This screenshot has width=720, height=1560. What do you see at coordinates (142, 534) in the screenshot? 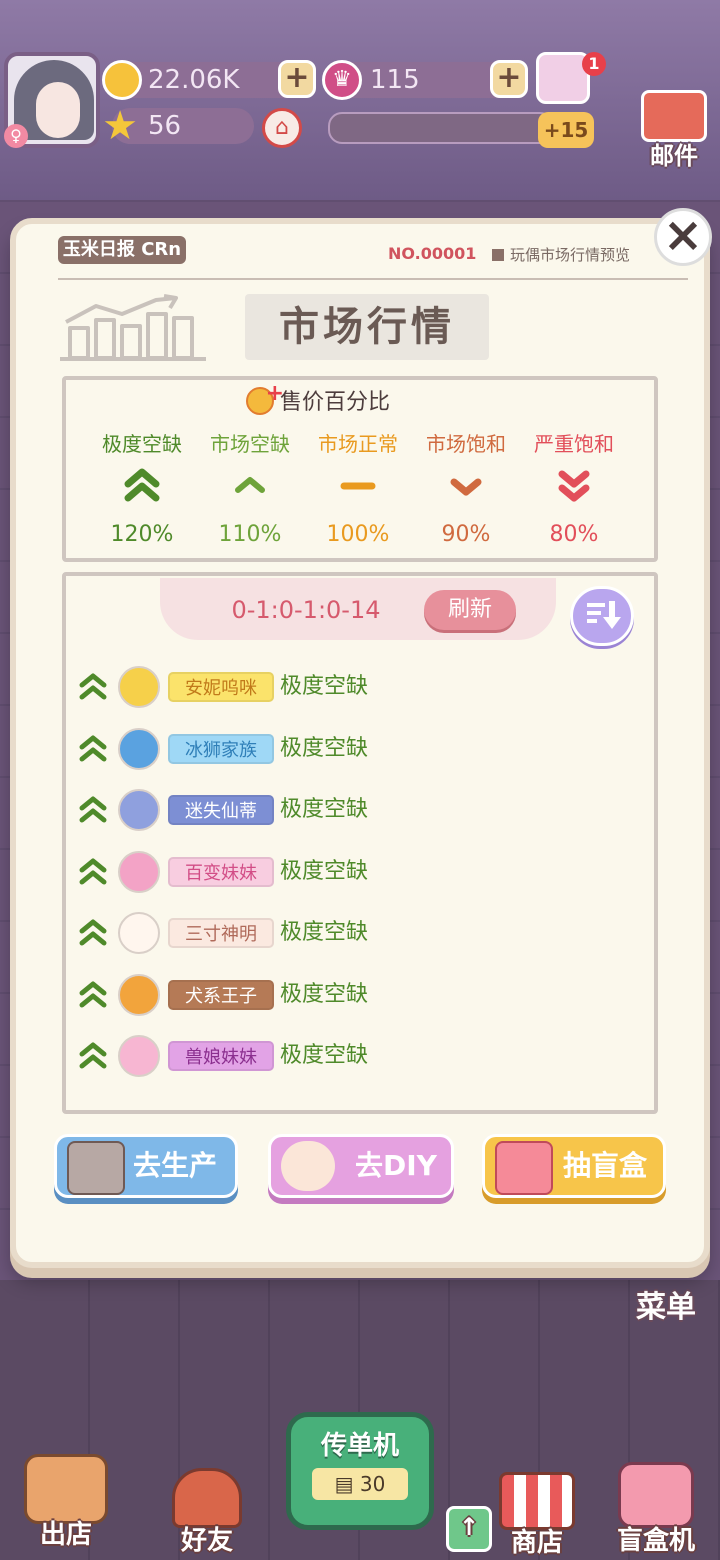
I see `legend-percent: 120%` at bounding box center [142, 534].